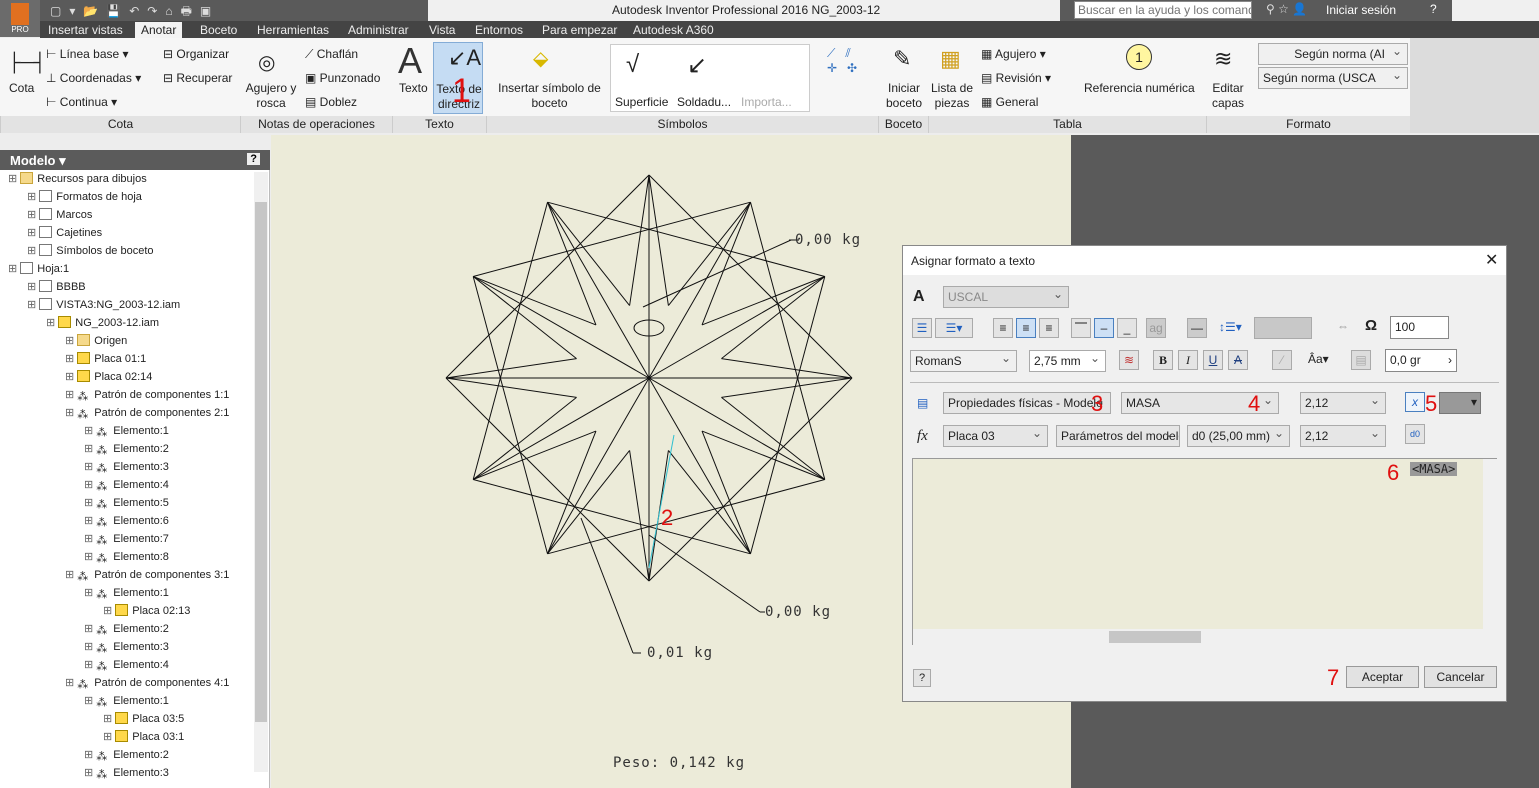 This screenshot has width=1539, height=788. I want to click on browser-scrollbar, so click(261, 472).